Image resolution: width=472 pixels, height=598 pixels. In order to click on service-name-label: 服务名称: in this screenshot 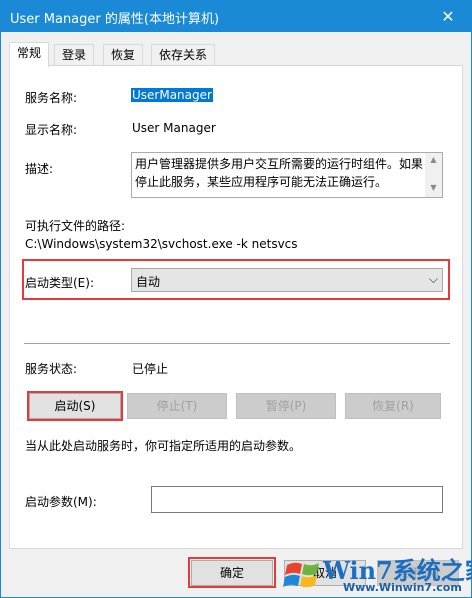, I will do `click(51, 98)`.